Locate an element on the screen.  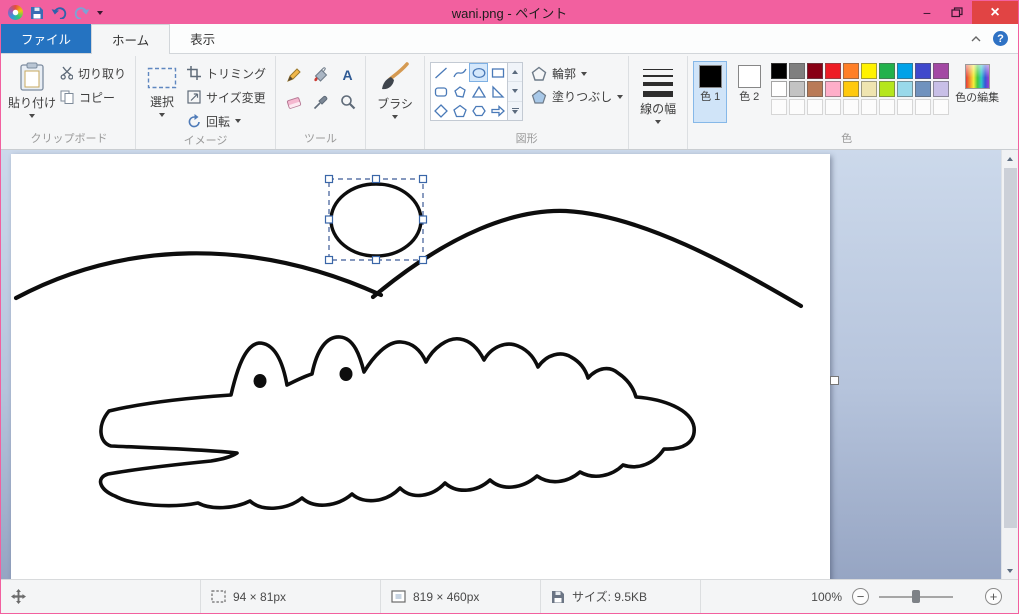
edit-colors-button: 色の編集 is located at coordinates (977, 83).